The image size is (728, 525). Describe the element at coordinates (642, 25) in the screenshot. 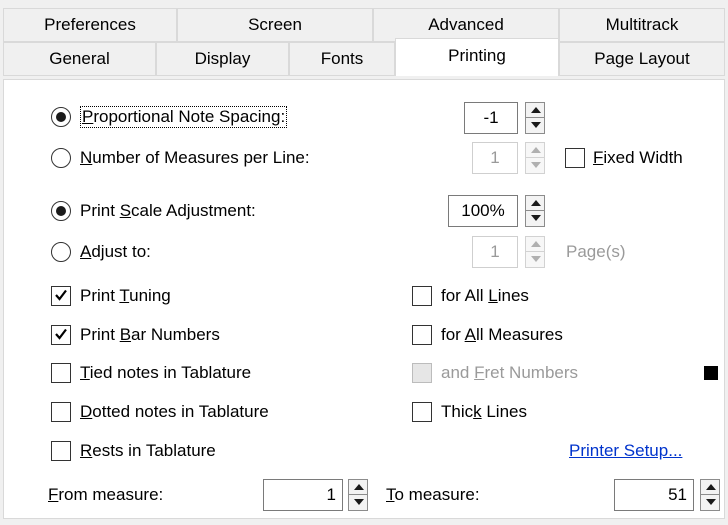

I see `tab-multitrack: Multitrack` at that location.